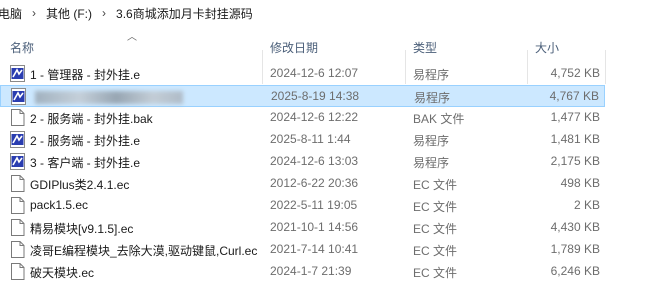 The width and height of the screenshot is (671, 283). I want to click on file-size: 2 KB, so click(586, 205).